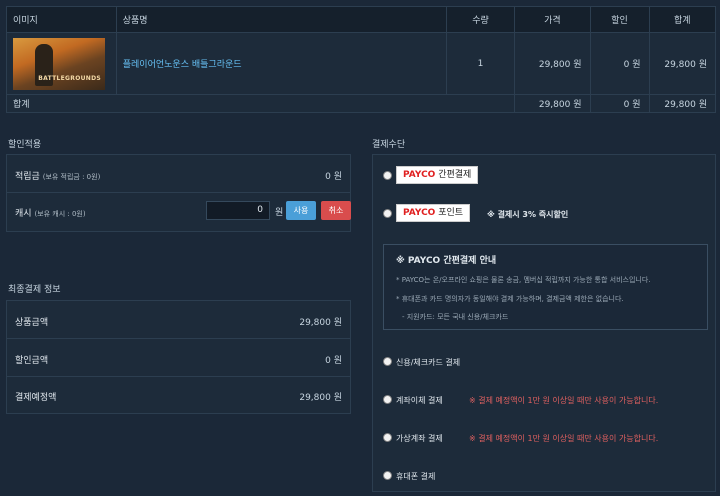 This screenshot has height=496, width=720. What do you see at coordinates (552, 19) in the screenshot?
I see `header-price: 가격` at bounding box center [552, 19].